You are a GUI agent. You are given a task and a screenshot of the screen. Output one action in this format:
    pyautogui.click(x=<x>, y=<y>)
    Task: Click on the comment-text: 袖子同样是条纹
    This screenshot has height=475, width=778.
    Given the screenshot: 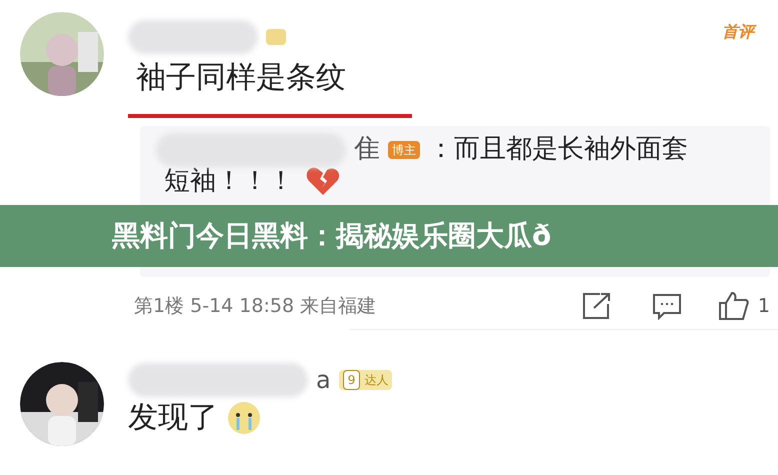 What is the action you would take?
    pyautogui.click(x=241, y=78)
    